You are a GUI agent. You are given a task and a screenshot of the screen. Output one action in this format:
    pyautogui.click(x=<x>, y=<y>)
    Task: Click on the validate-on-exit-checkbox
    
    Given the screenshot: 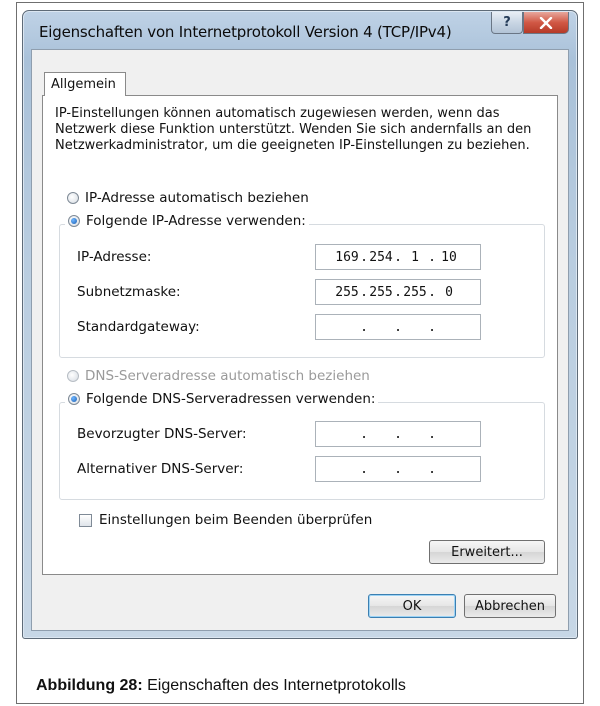 What is the action you would take?
    pyautogui.click(x=85, y=520)
    